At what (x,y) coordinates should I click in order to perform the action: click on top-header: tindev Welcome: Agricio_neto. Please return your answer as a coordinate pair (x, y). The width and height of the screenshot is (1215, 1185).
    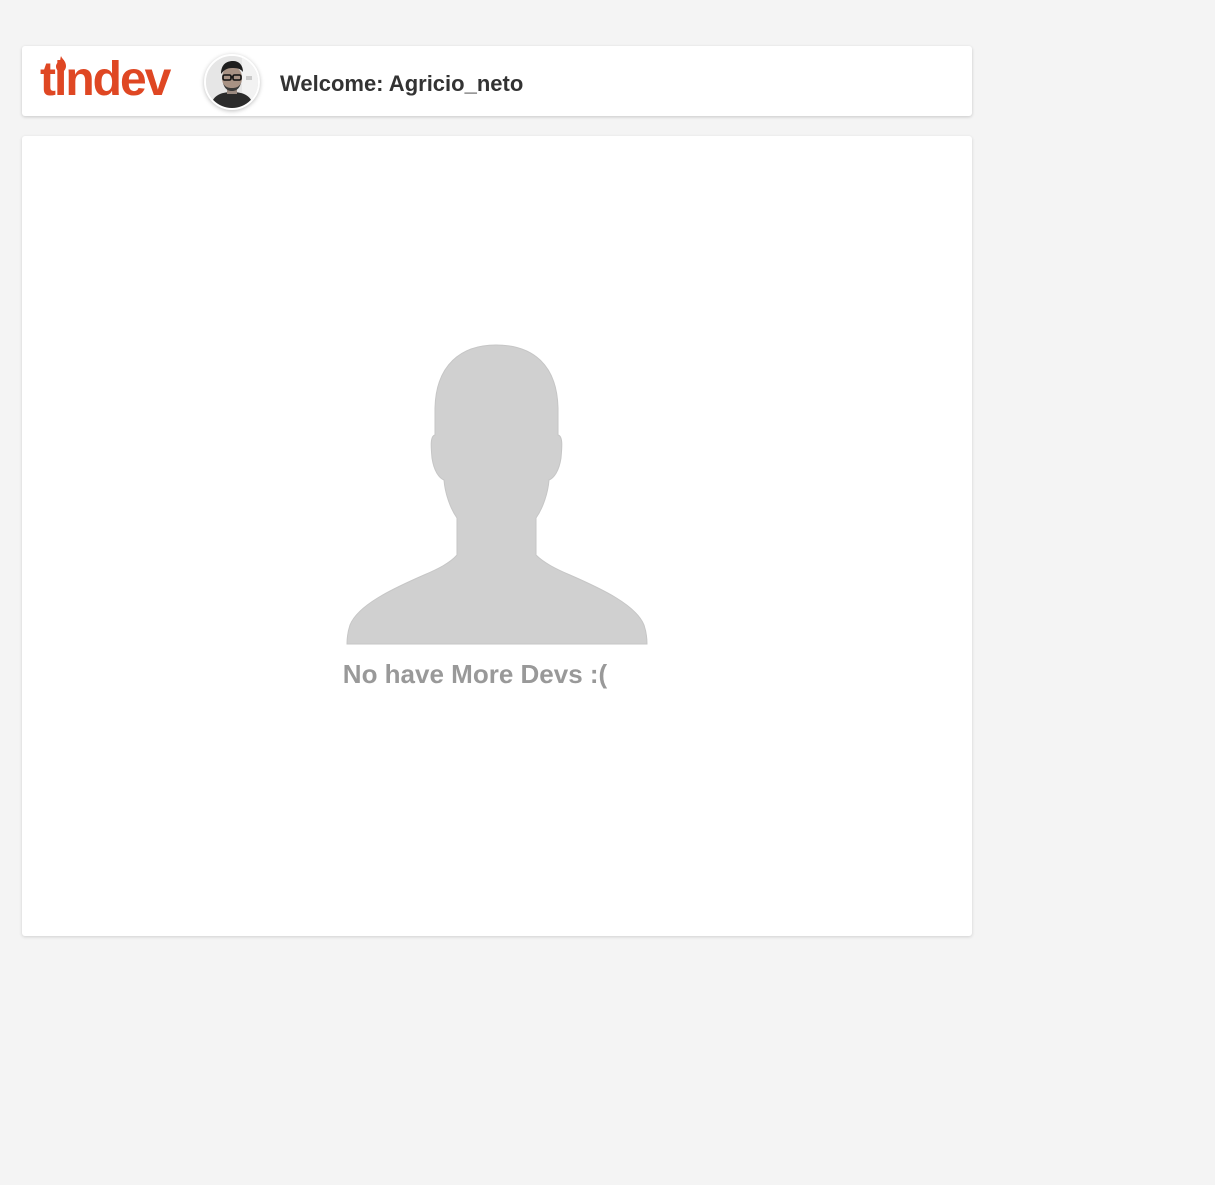
    Looking at the image, I should click on (497, 81).